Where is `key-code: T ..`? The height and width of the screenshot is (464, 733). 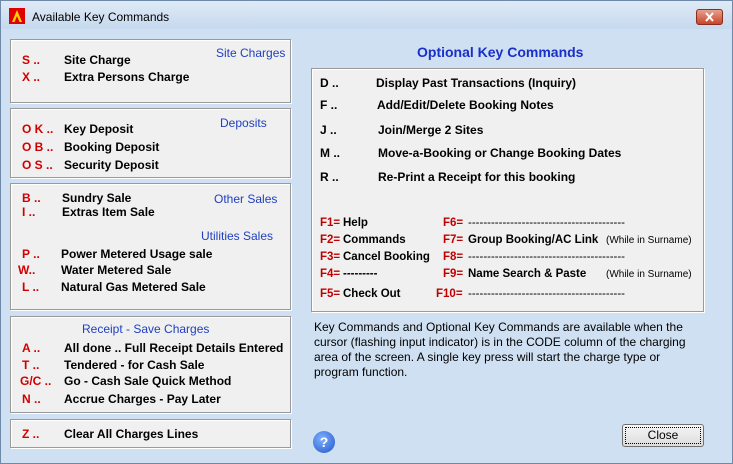 key-code: T .. is located at coordinates (31, 365).